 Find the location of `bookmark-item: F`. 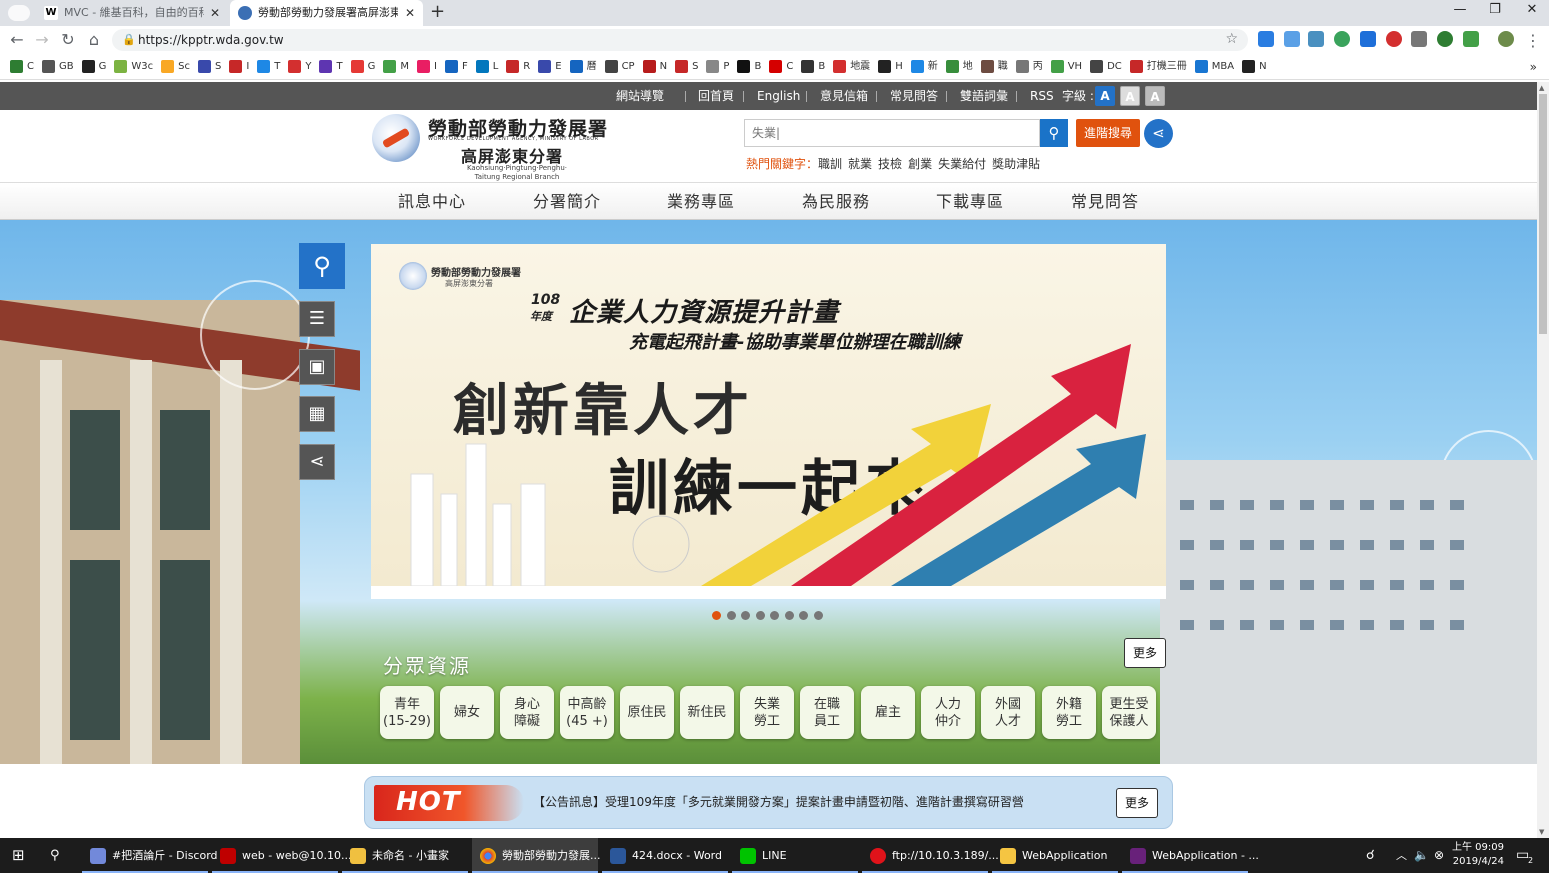

bookmark-item: F is located at coordinates (456, 66).